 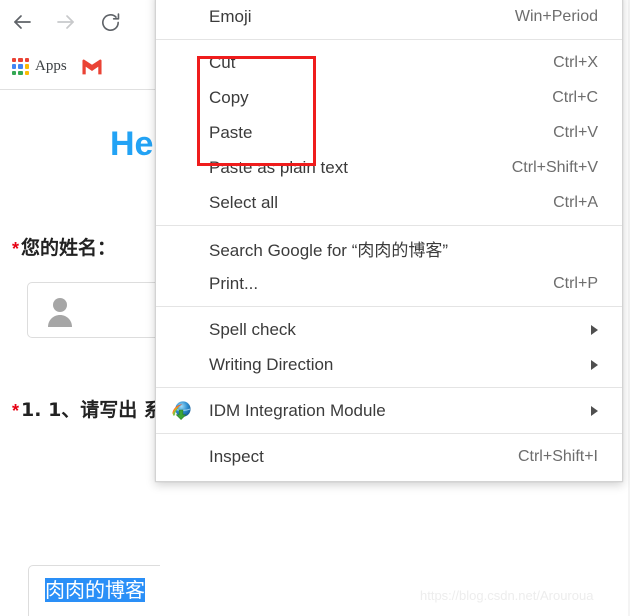 What do you see at coordinates (329, 250) in the screenshot?
I see `menu-item-label: Search Google for “肉肉的博客”` at bounding box center [329, 250].